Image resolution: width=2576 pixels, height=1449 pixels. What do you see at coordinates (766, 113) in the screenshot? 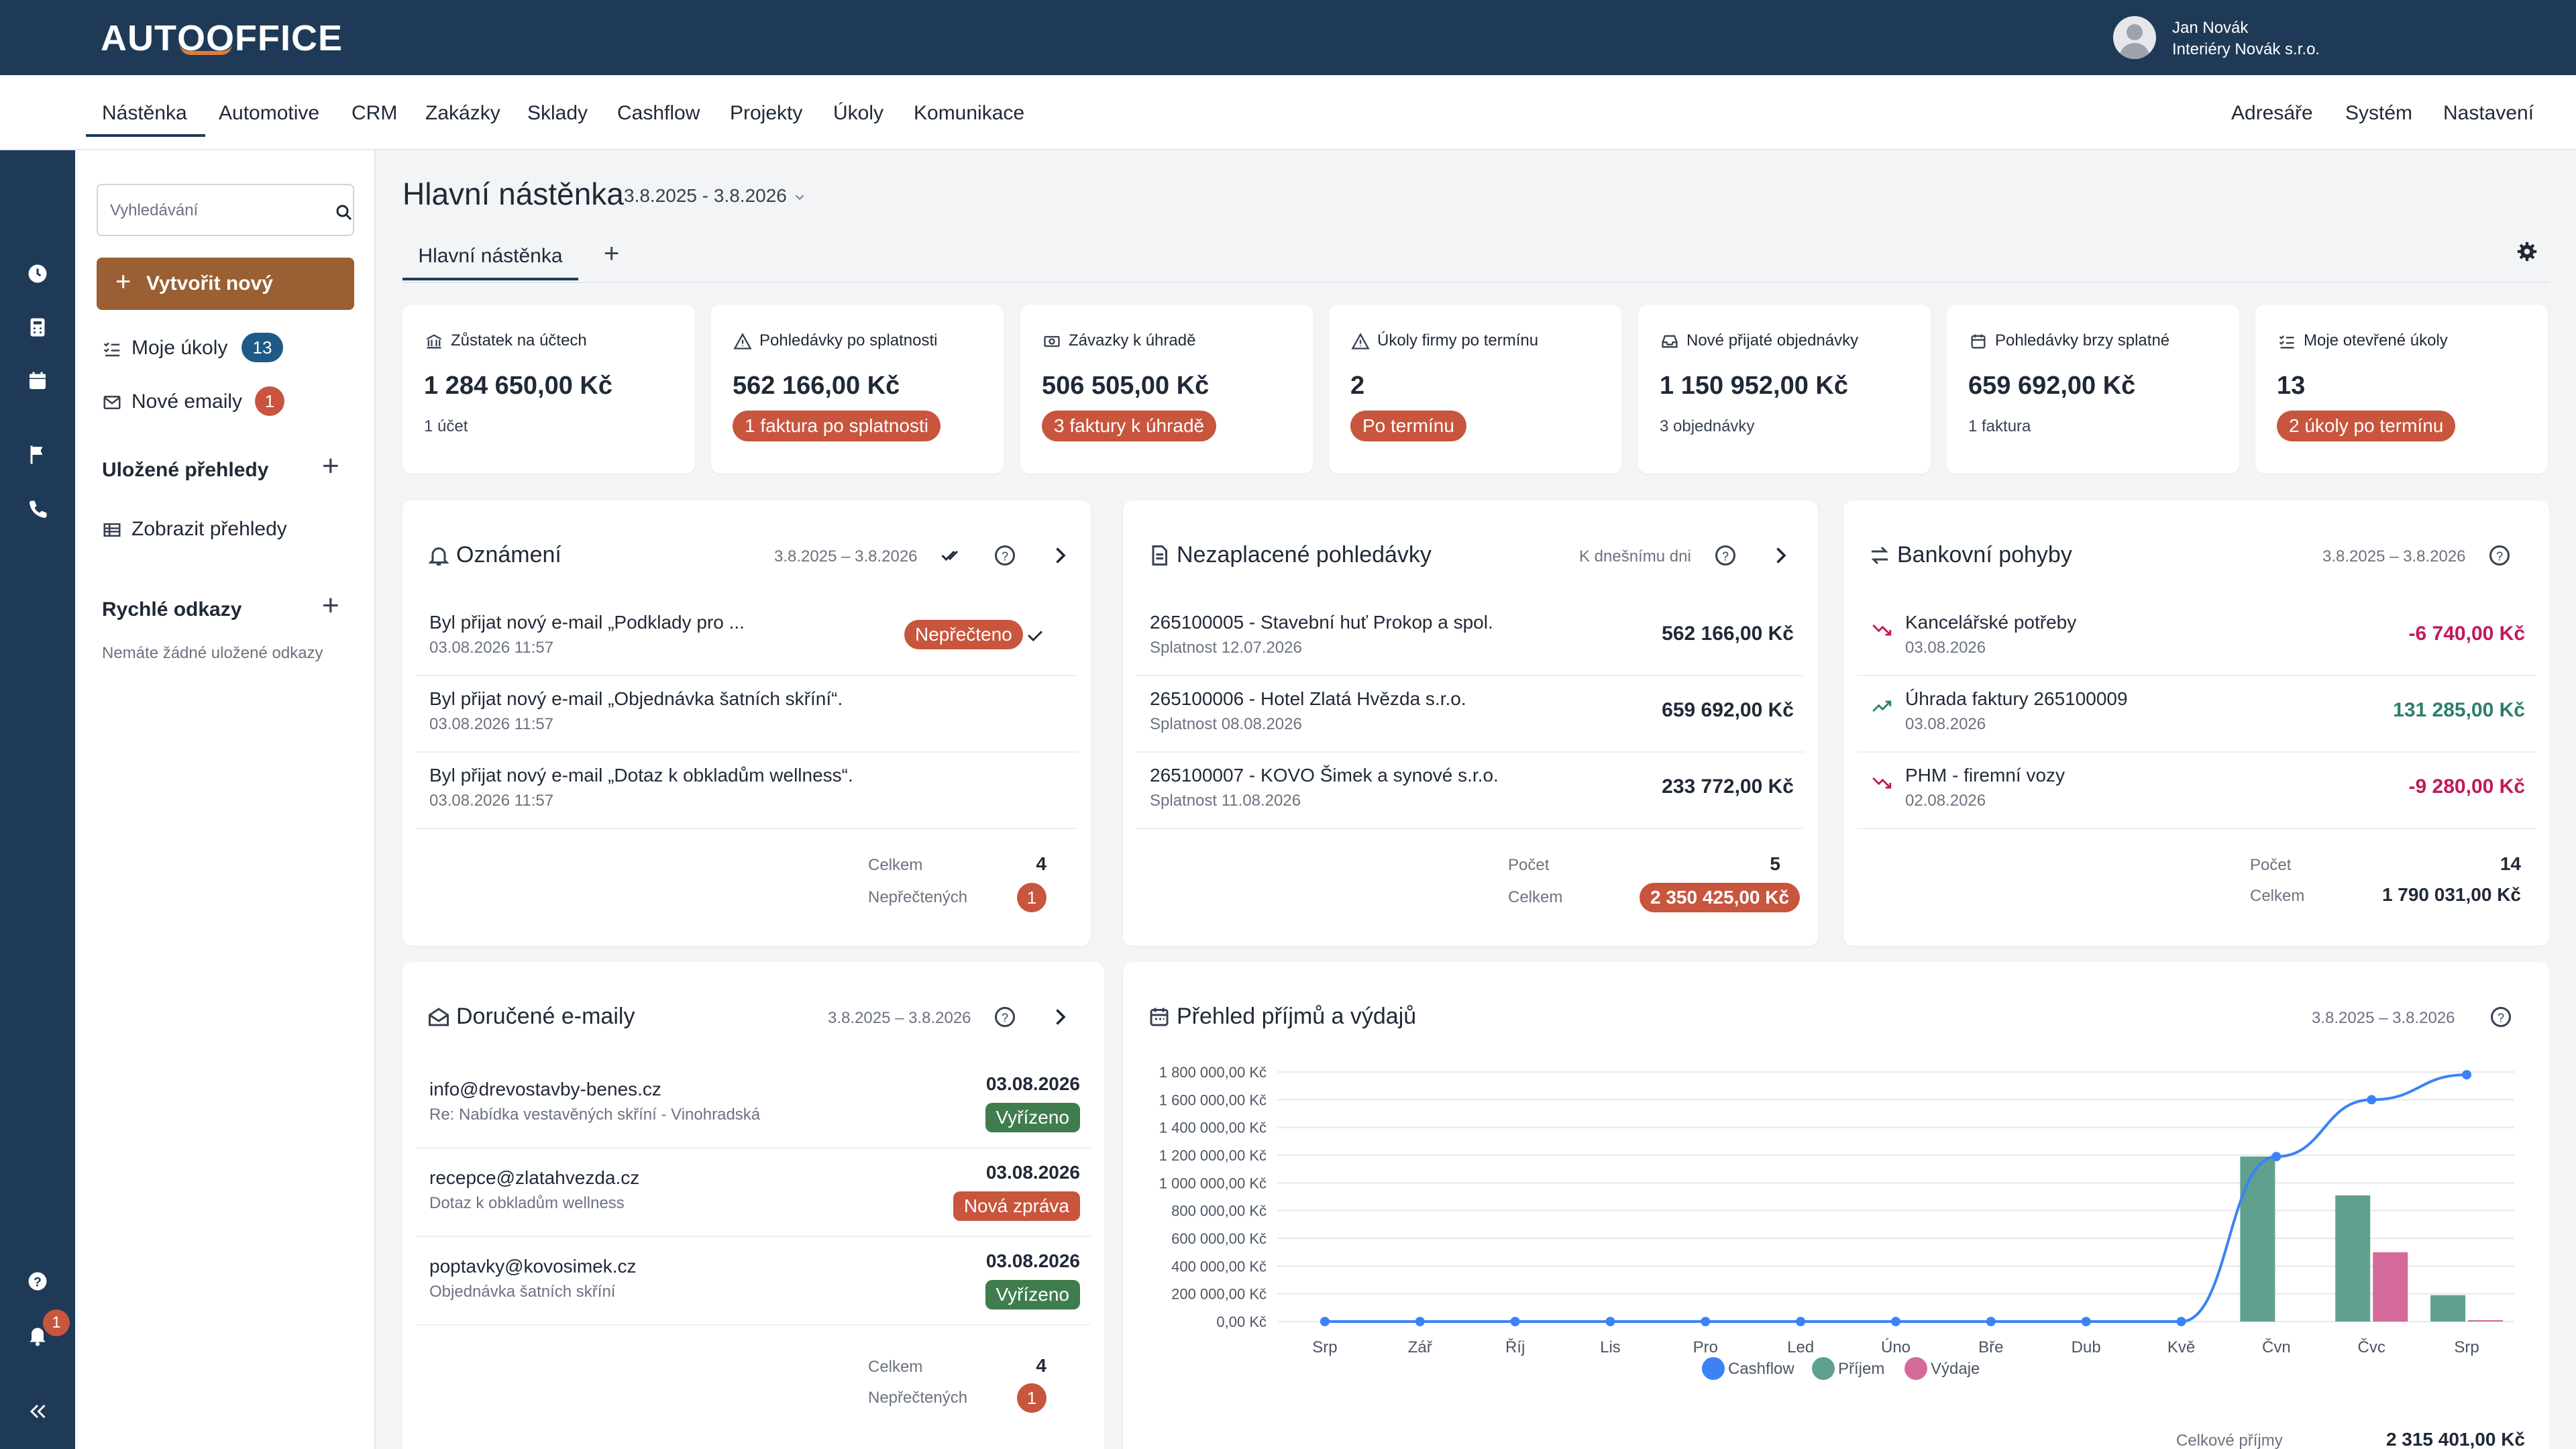
I see `nav-projekty: Projekty` at bounding box center [766, 113].